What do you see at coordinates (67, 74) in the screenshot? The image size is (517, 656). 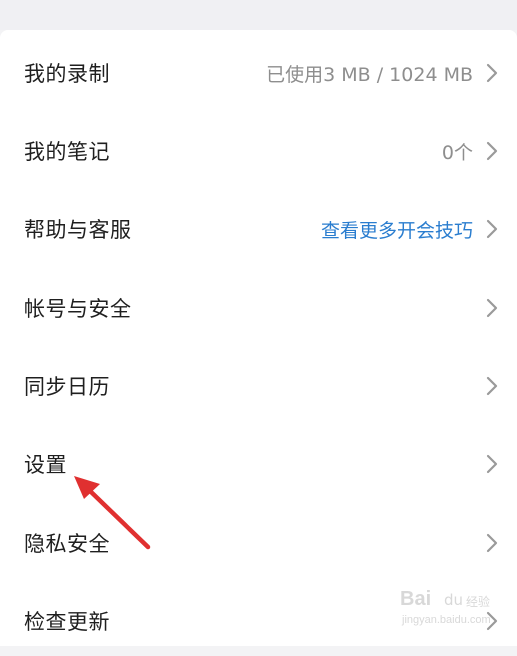 I see `menu-item-label: 我的录制` at bounding box center [67, 74].